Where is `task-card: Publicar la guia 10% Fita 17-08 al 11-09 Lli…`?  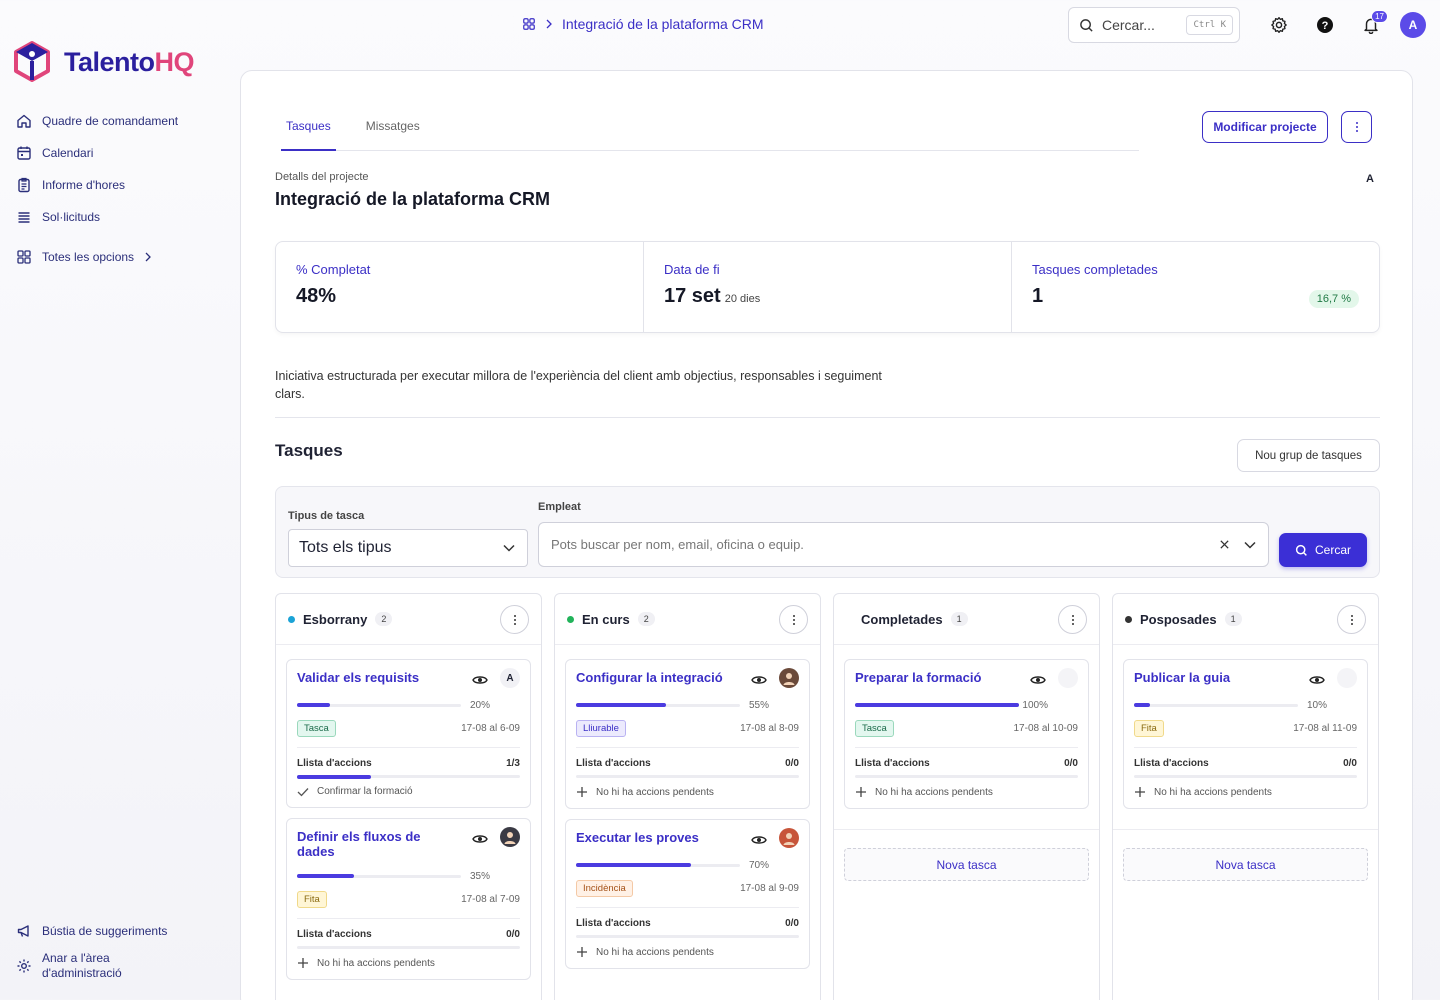 task-card: Publicar la guia 10% Fita 17-08 al 11-09 Lli… is located at coordinates (1245, 734).